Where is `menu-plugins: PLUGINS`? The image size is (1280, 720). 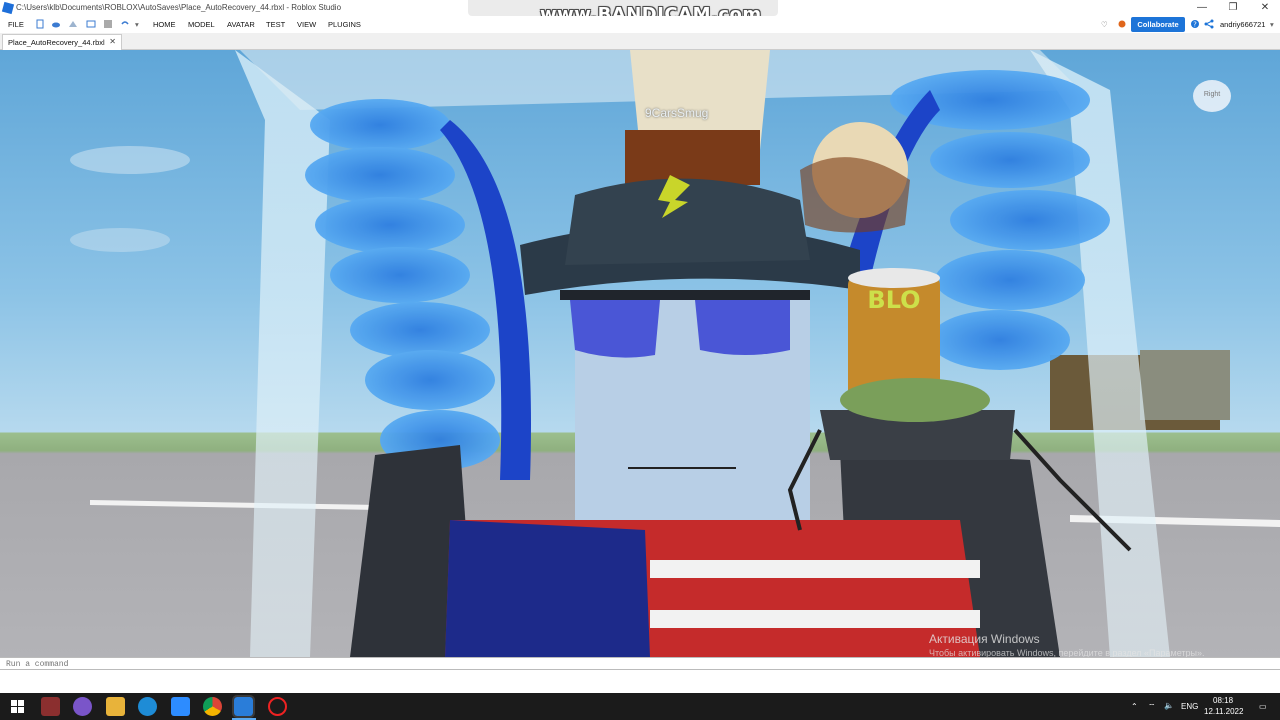
menu-plugins: PLUGINS is located at coordinates (344, 24).